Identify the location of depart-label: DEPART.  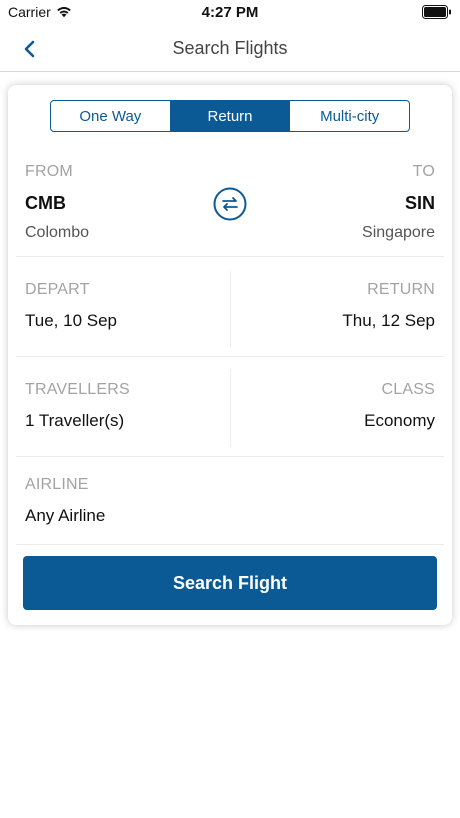
(57, 289).